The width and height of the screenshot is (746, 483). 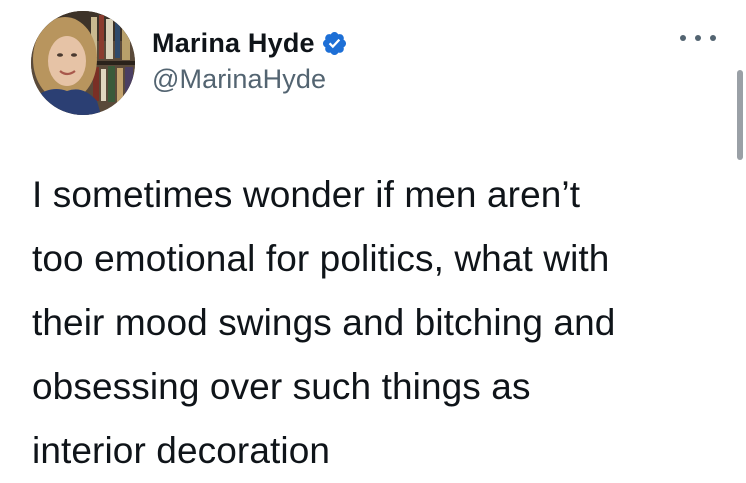 What do you see at coordinates (683, 38) in the screenshot?
I see `ellipsis-icon` at bounding box center [683, 38].